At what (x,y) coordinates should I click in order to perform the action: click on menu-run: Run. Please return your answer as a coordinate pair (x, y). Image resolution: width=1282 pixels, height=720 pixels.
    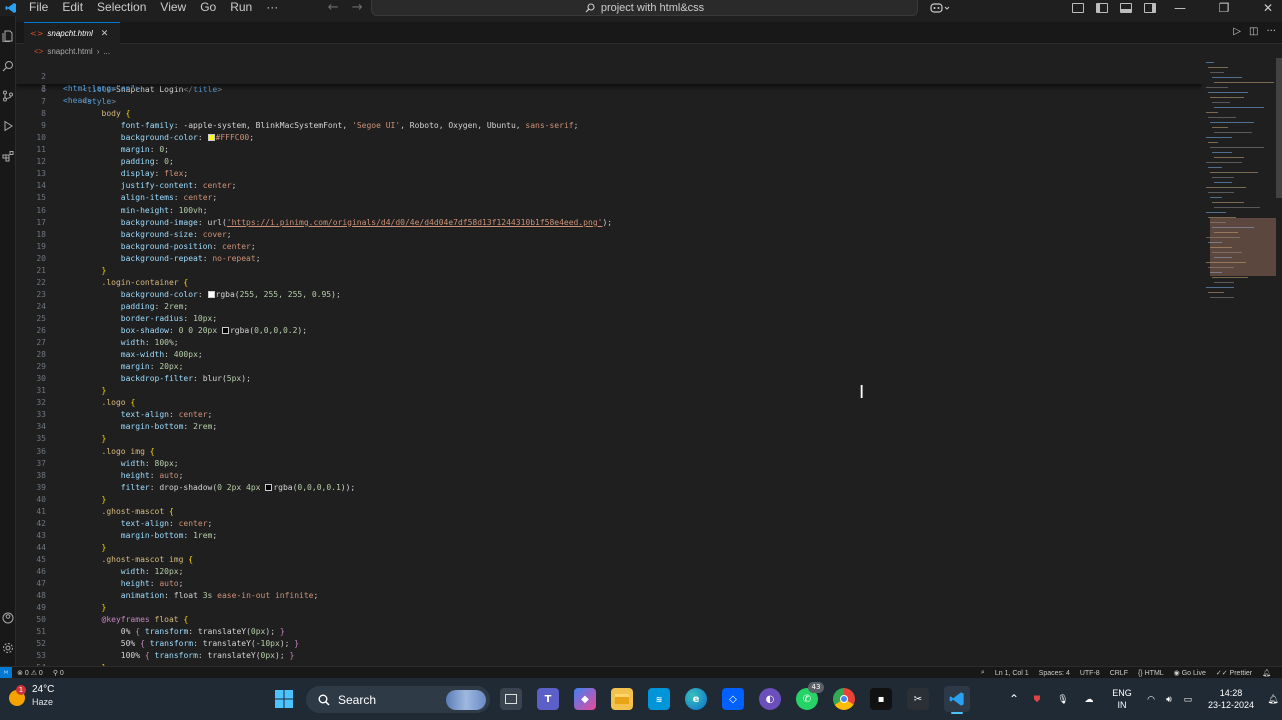
    Looking at the image, I should click on (241, 8).